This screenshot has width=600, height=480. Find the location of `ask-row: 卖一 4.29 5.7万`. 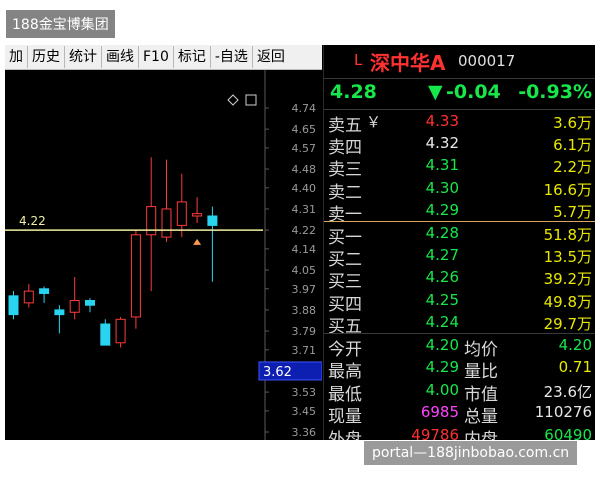

ask-row: 卖一 4.29 5.7万 is located at coordinates (459, 212).